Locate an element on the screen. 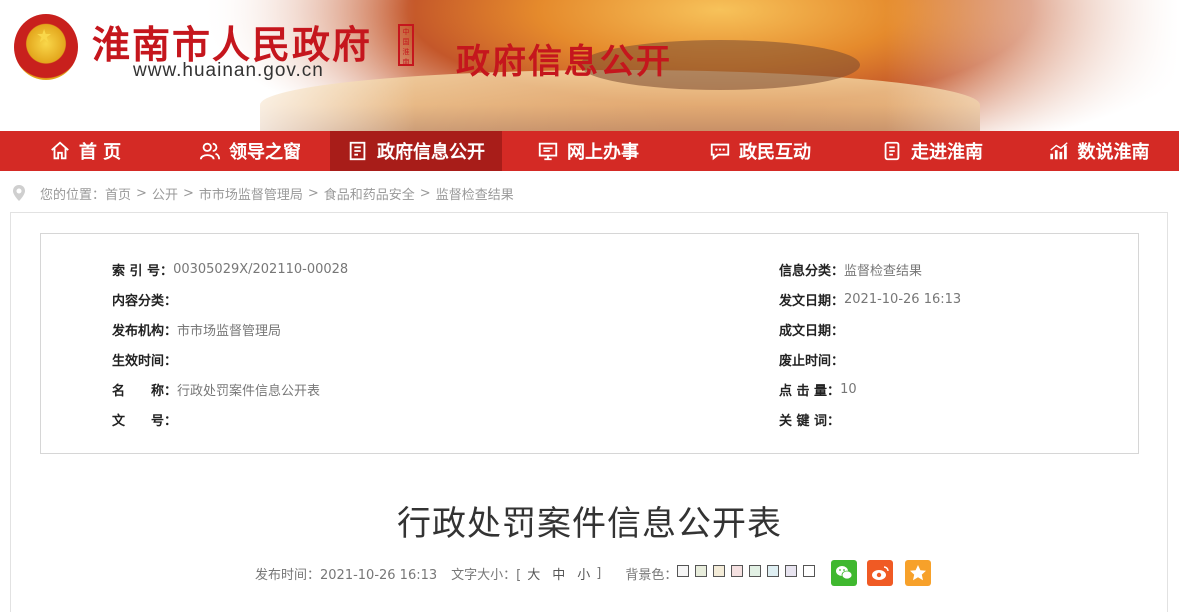 Image resolution: width=1179 pixels, height=612 pixels. nav-label: 数说淮南 is located at coordinates (1113, 152).